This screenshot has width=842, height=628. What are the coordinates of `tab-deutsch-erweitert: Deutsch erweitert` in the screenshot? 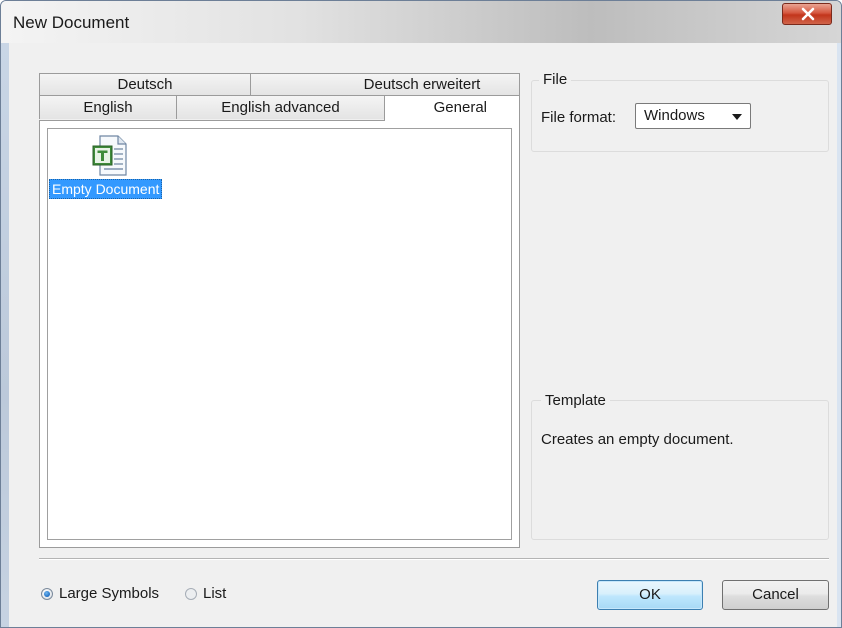 It's located at (385, 84).